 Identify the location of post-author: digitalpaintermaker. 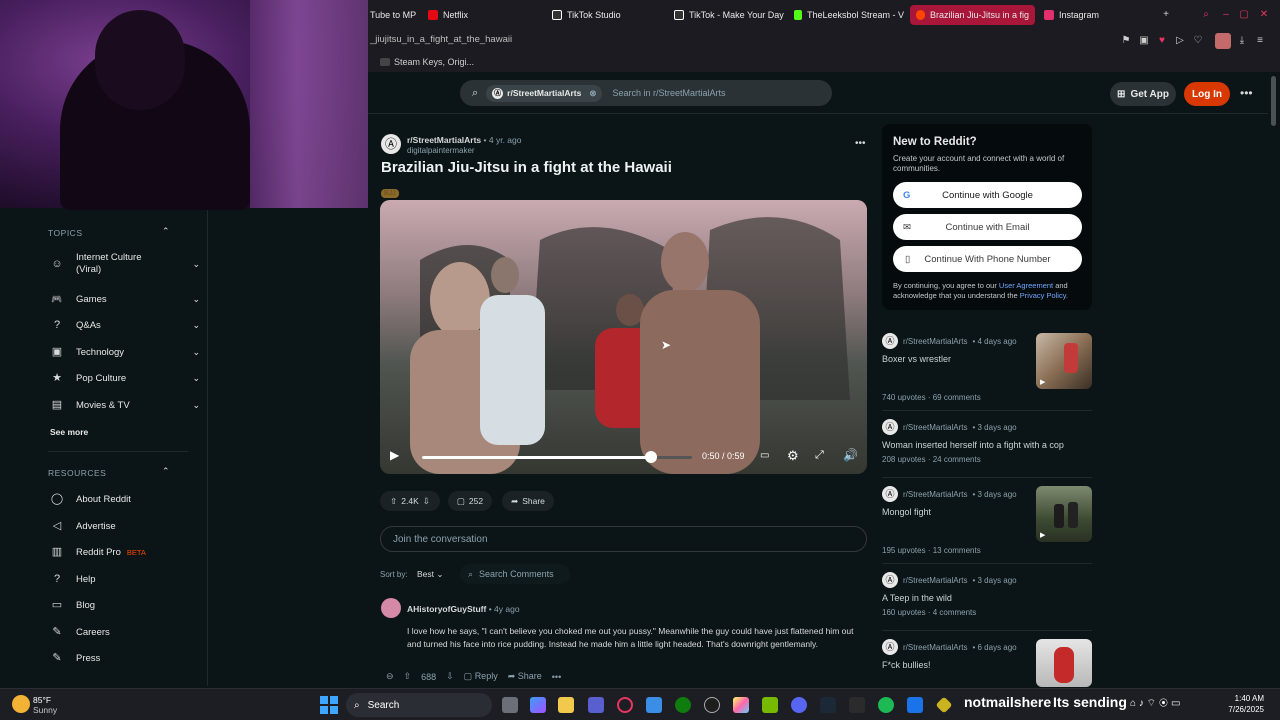
(441, 150).